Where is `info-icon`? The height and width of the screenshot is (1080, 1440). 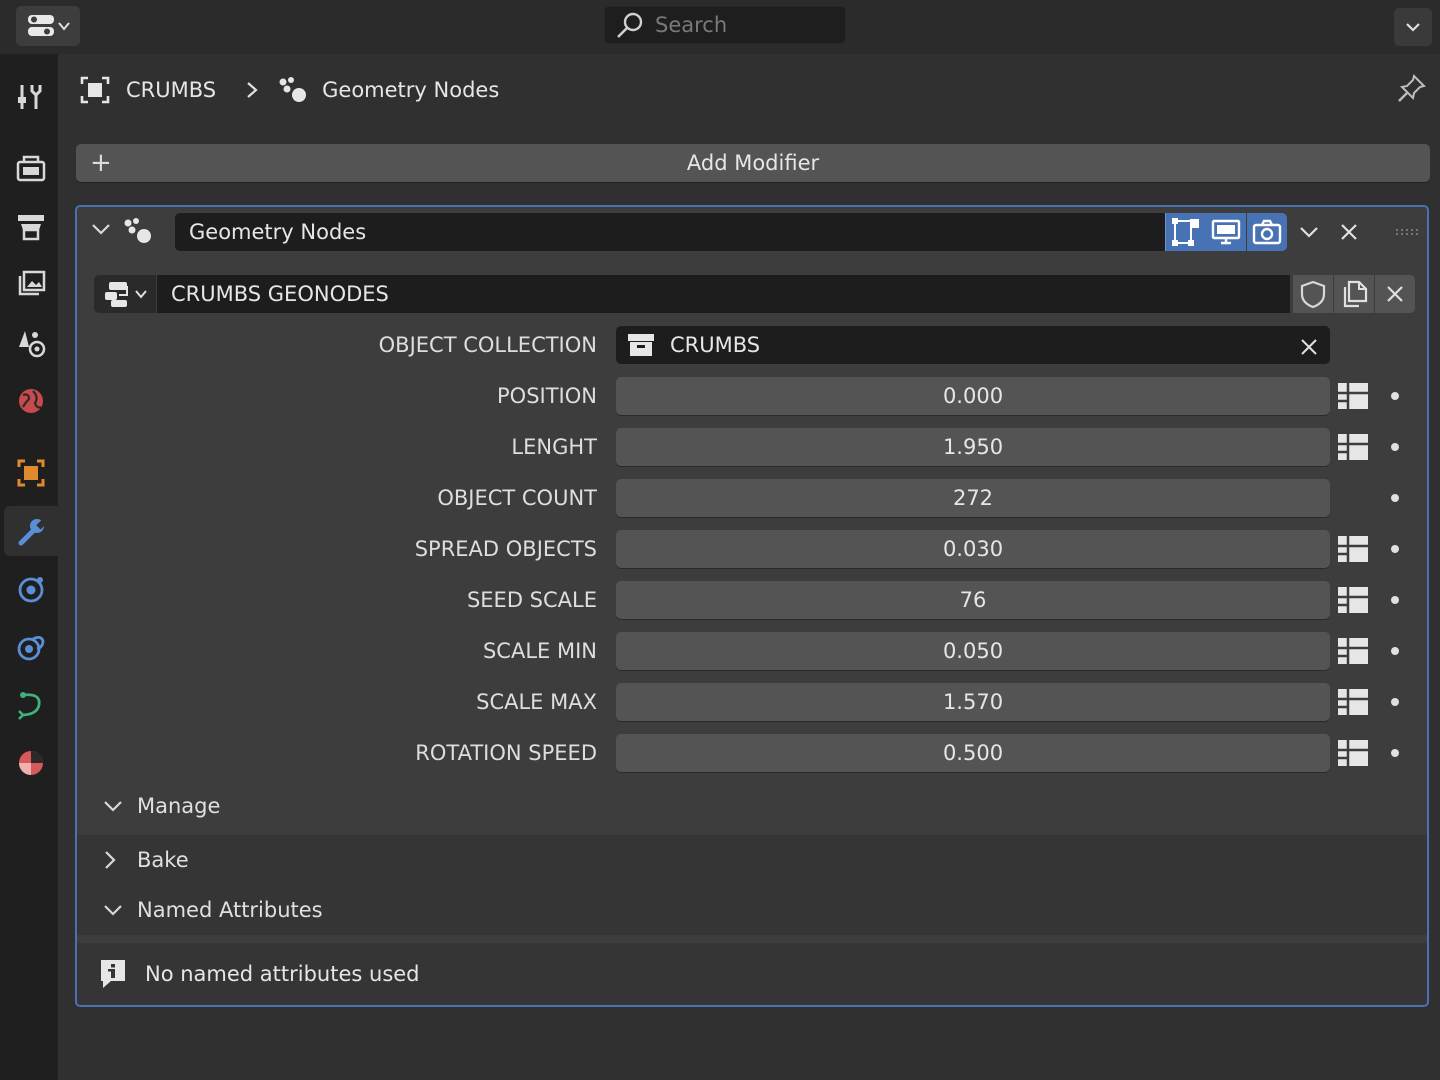
info-icon is located at coordinates (113, 974).